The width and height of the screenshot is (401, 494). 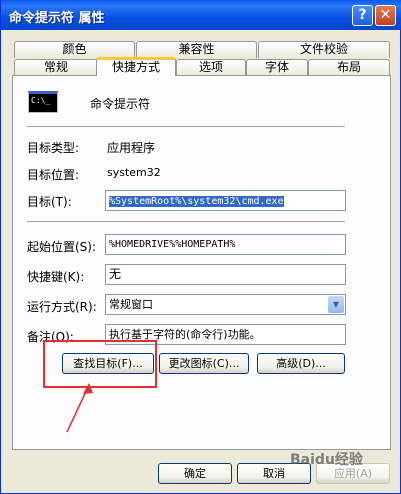 I want to click on tab-shortcut: 快捷方式, so click(x=136, y=66).